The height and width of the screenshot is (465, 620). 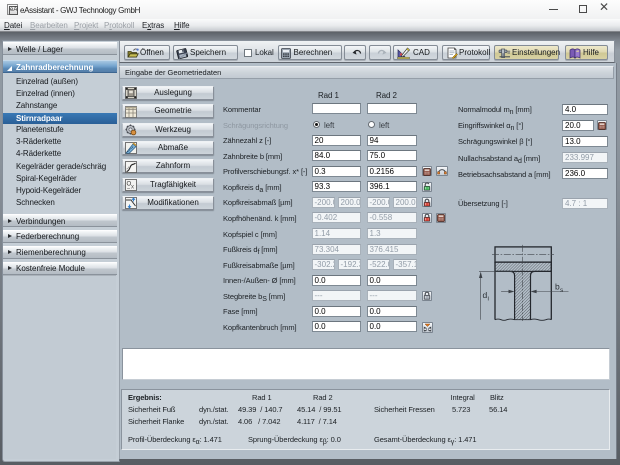 What do you see at coordinates (488, 299) in the screenshot?
I see `svg-text: i` at bounding box center [488, 299].